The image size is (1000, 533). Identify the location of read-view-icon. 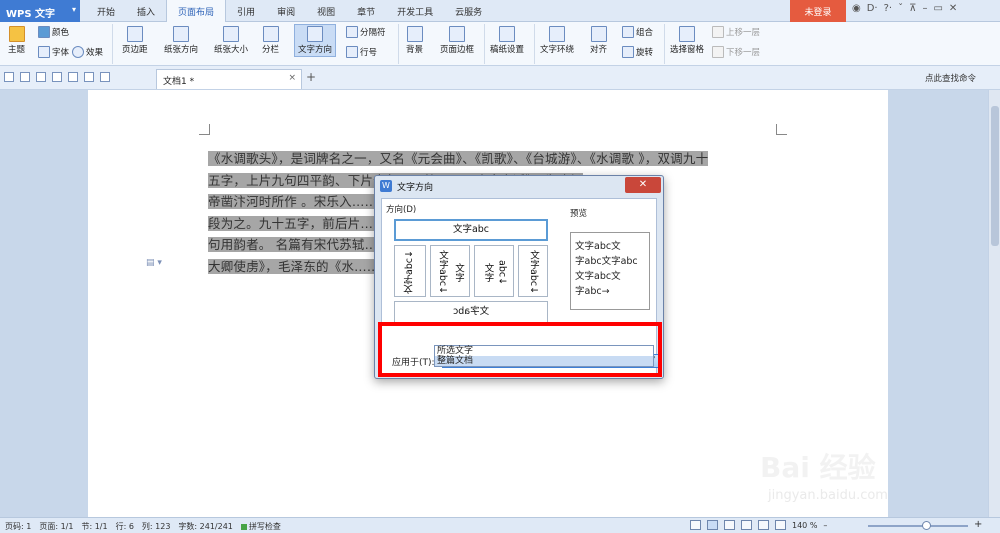
(746, 525).